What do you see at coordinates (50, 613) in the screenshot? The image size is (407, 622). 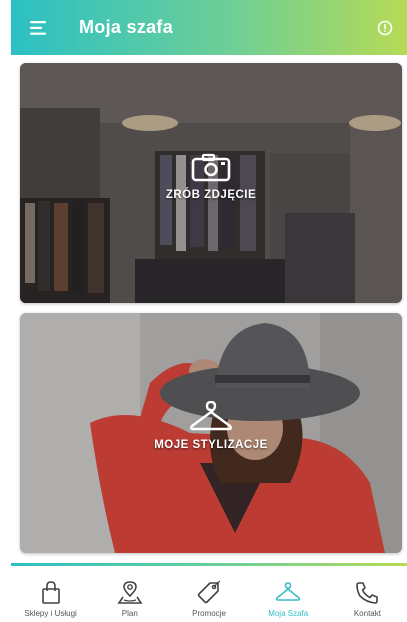 I see `nav-label-shops: Sklepy i Usługi` at bounding box center [50, 613].